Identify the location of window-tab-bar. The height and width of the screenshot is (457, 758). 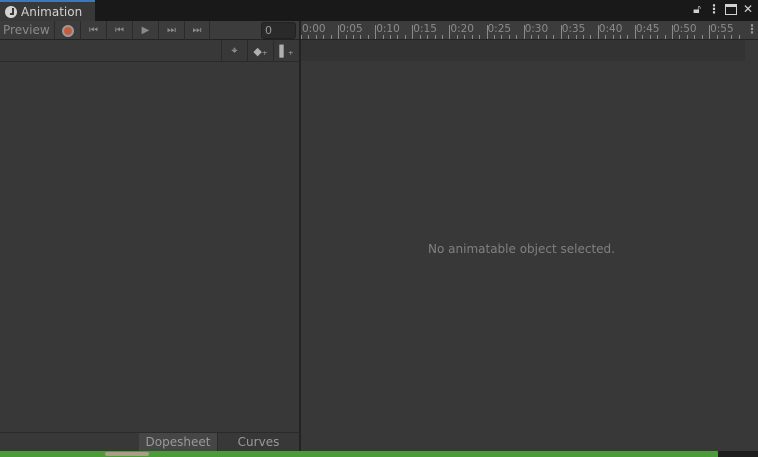
(379, 10).